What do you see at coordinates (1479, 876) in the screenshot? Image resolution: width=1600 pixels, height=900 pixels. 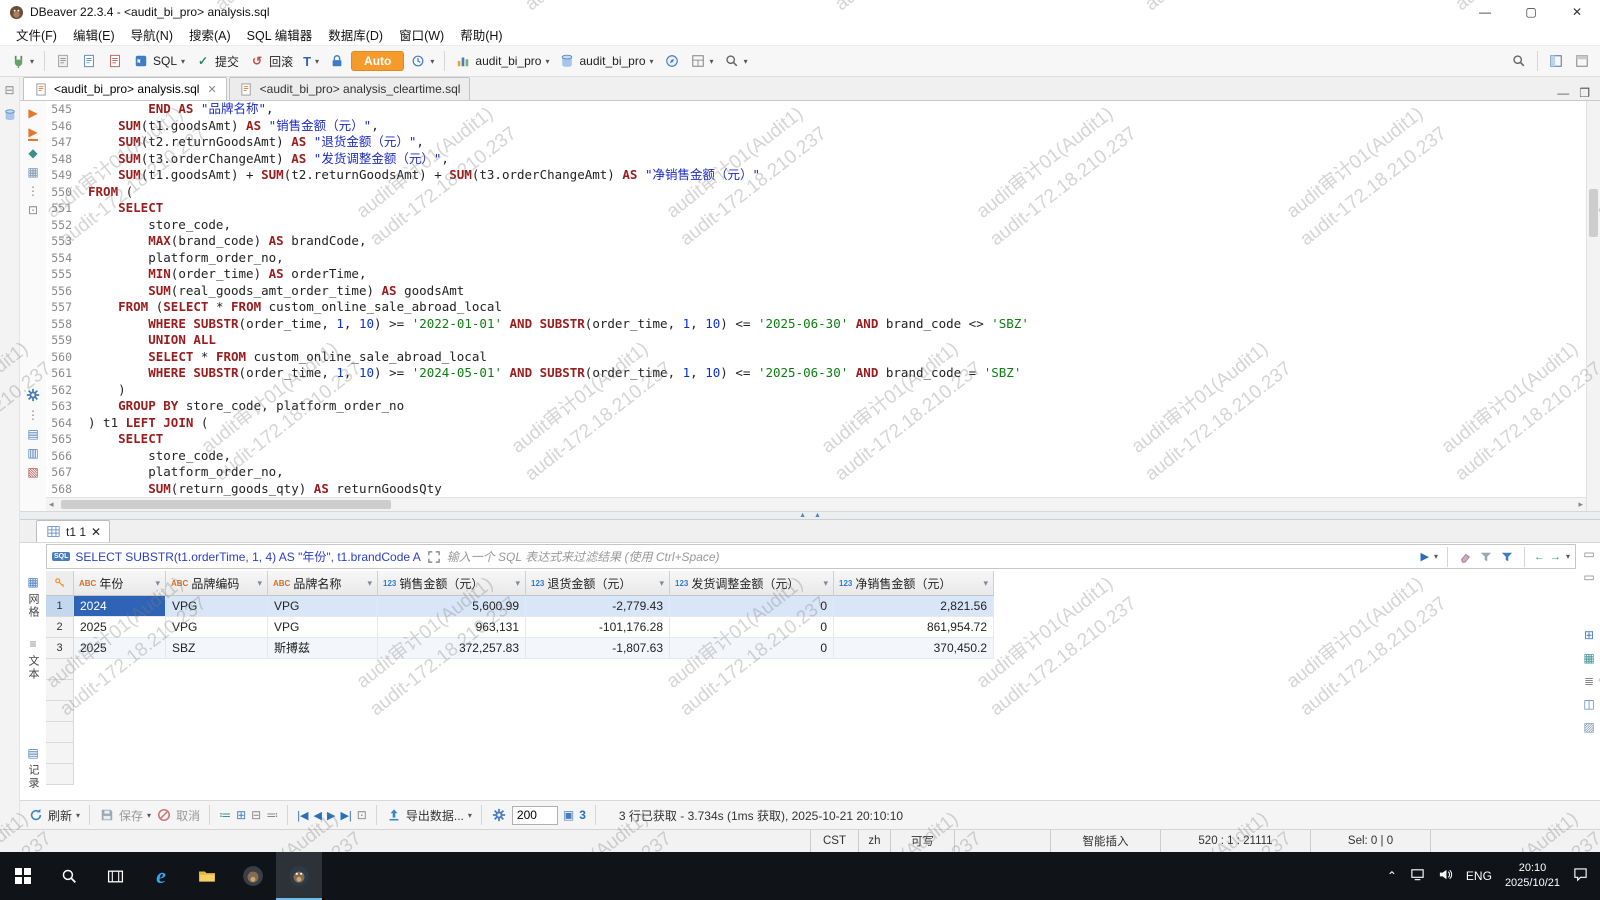 I see `language-indicator: ENG` at bounding box center [1479, 876].